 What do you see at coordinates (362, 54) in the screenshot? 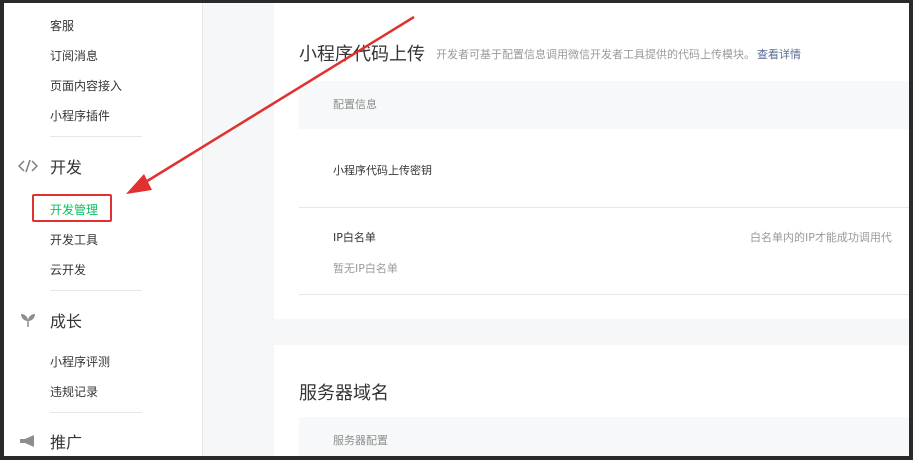
I see `section-title: 小程序代码上传` at bounding box center [362, 54].